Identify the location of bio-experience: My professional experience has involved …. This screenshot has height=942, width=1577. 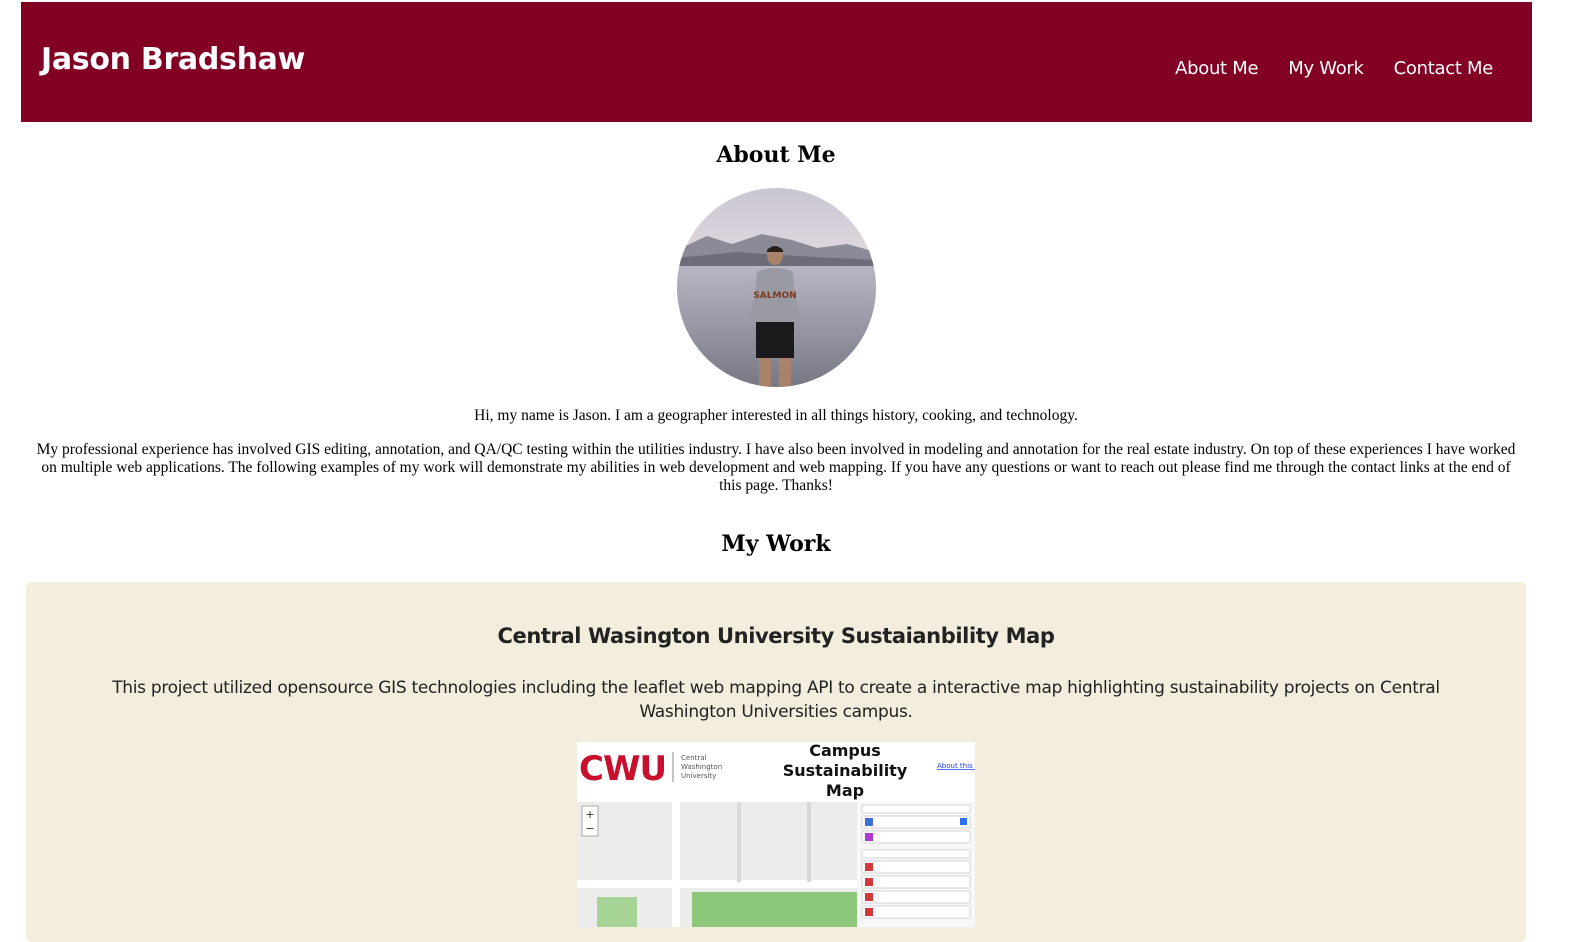
(776, 467).